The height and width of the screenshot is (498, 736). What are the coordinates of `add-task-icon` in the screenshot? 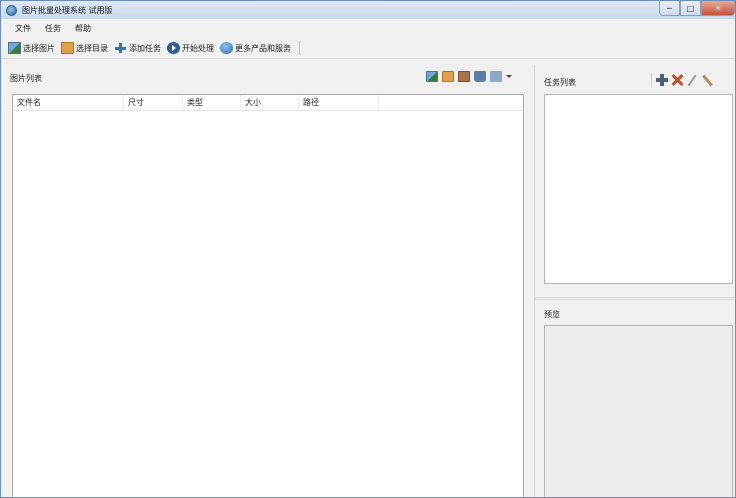 It's located at (662, 79).